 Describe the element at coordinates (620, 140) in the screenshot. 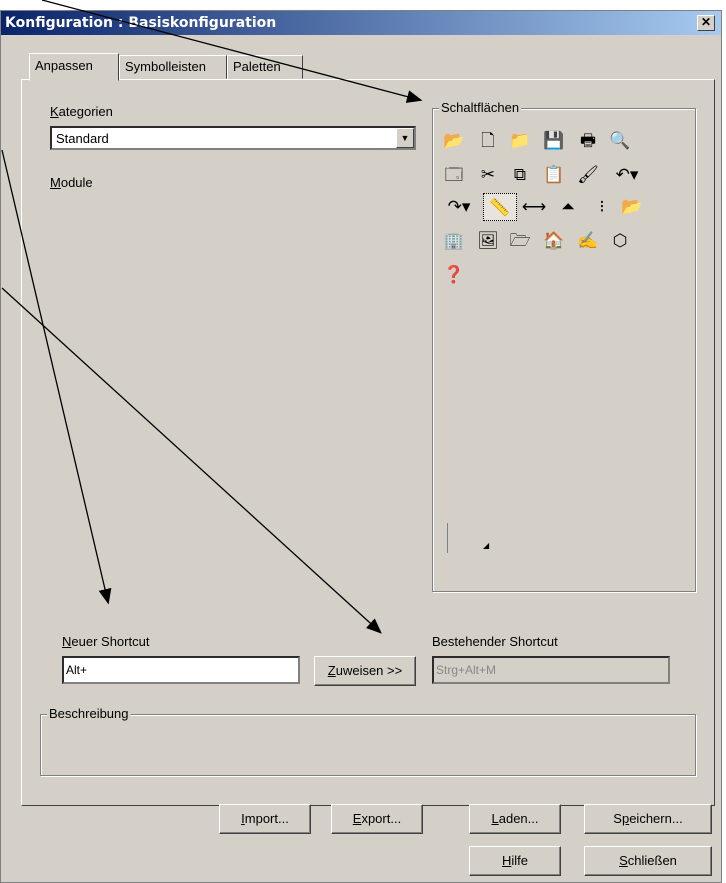

I see `print-preview-icon: 🔍` at that location.